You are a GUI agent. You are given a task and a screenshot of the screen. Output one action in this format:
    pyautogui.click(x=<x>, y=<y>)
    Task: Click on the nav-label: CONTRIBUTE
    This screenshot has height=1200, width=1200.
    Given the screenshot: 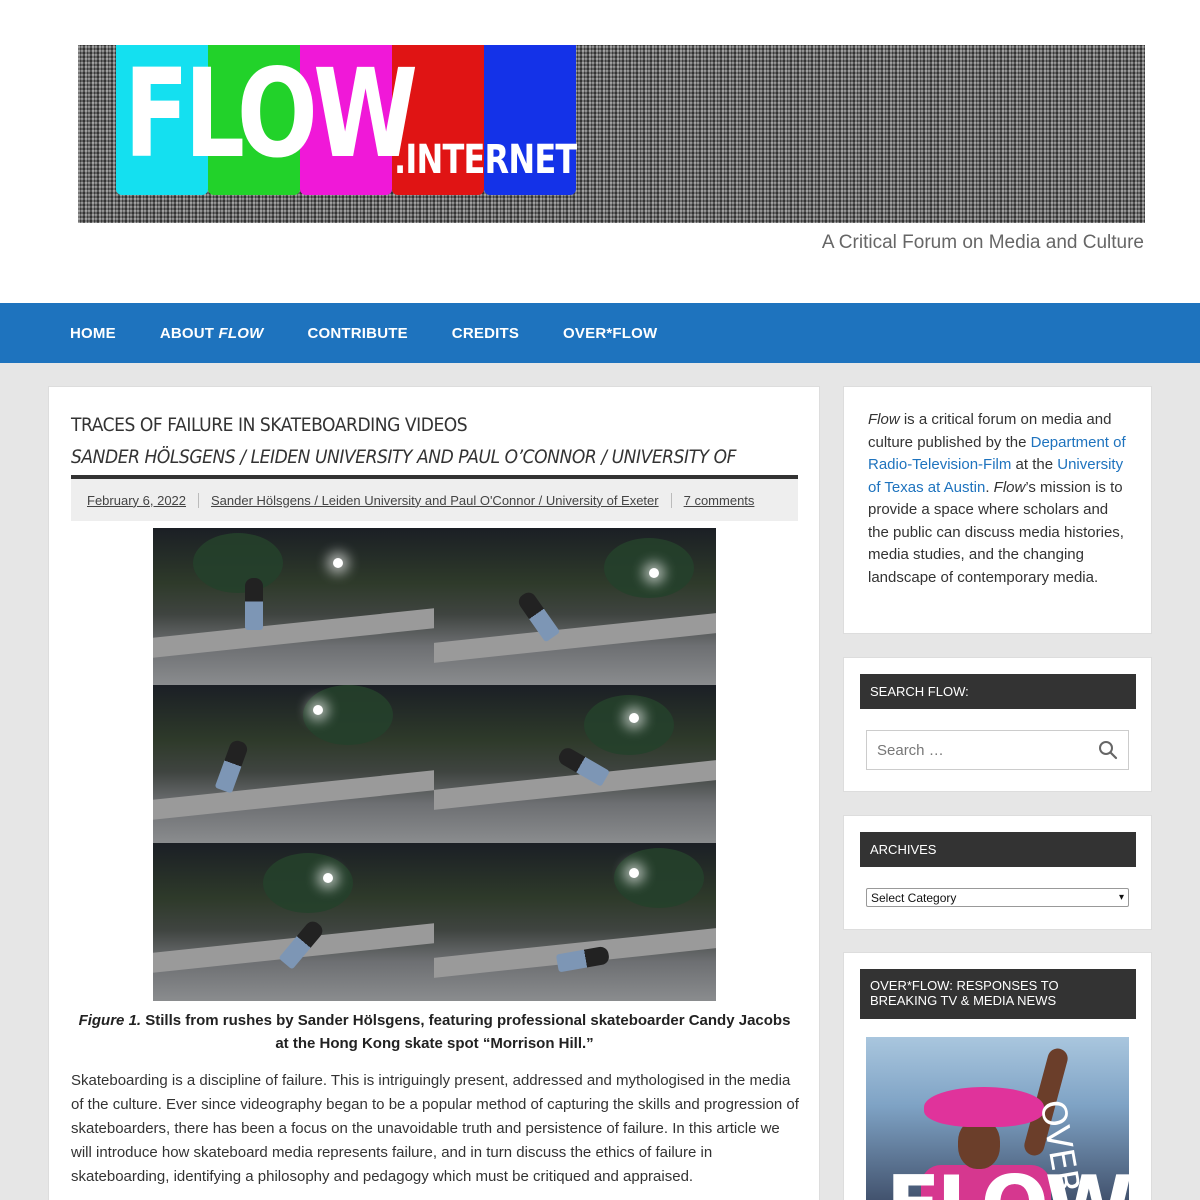 What is the action you would take?
    pyautogui.click(x=357, y=333)
    